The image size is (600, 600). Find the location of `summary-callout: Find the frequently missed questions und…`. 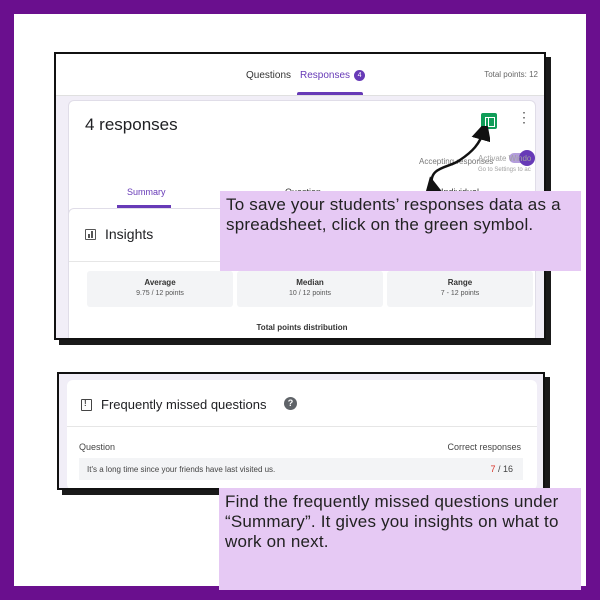

summary-callout: Find the frequently missed questions und… is located at coordinates (400, 539).